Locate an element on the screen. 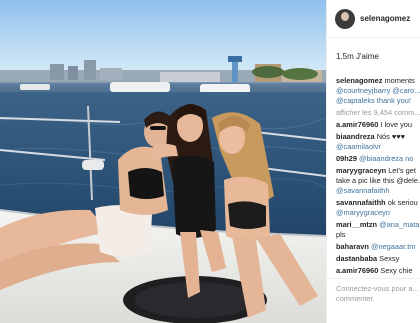 The width and height of the screenshot is (420, 323). comment: a.amir76960 Sexy chie is located at coordinates (378, 271).